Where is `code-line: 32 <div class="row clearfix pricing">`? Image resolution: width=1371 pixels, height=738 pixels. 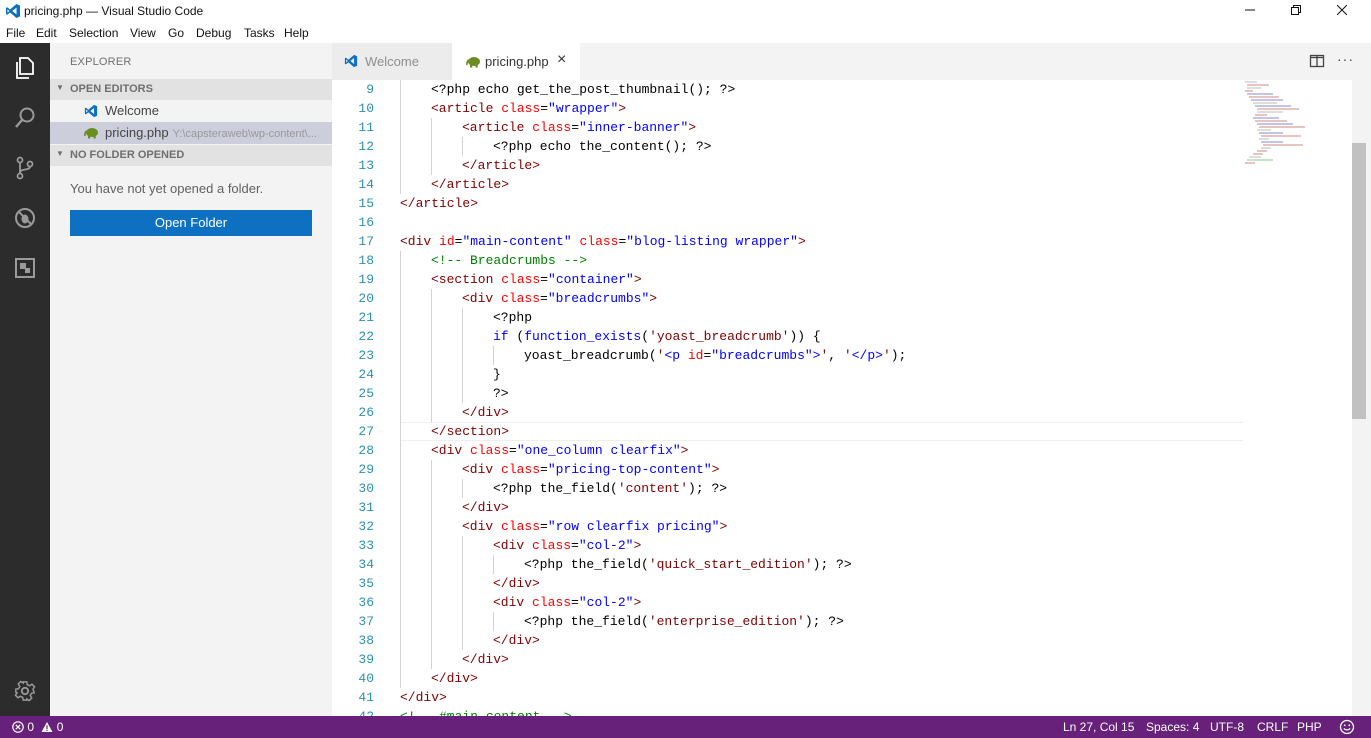
code-line: 32 <div class="row clearfix pricing"> is located at coordinates (851, 526).